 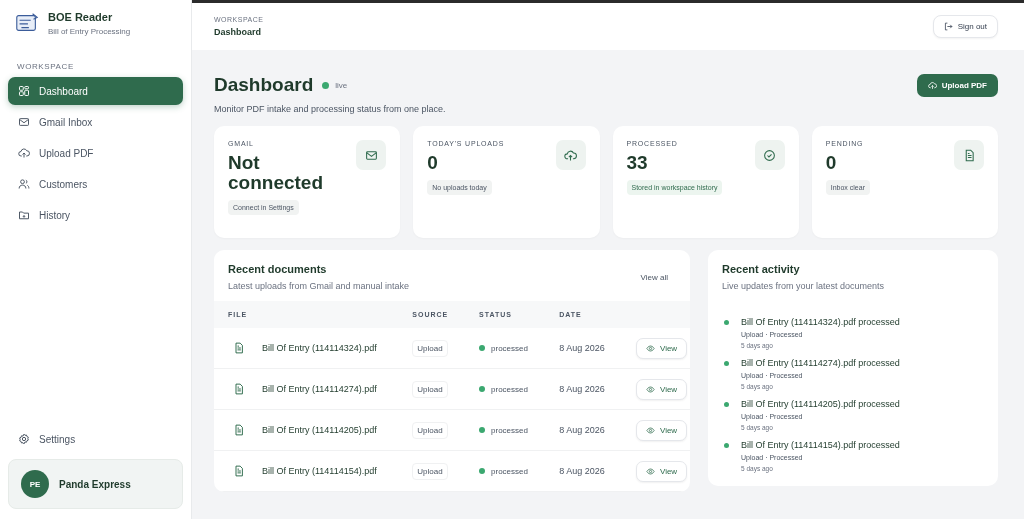 I want to click on app-subtitle: Bill of Entry Processing, so click(x=89, y=31).